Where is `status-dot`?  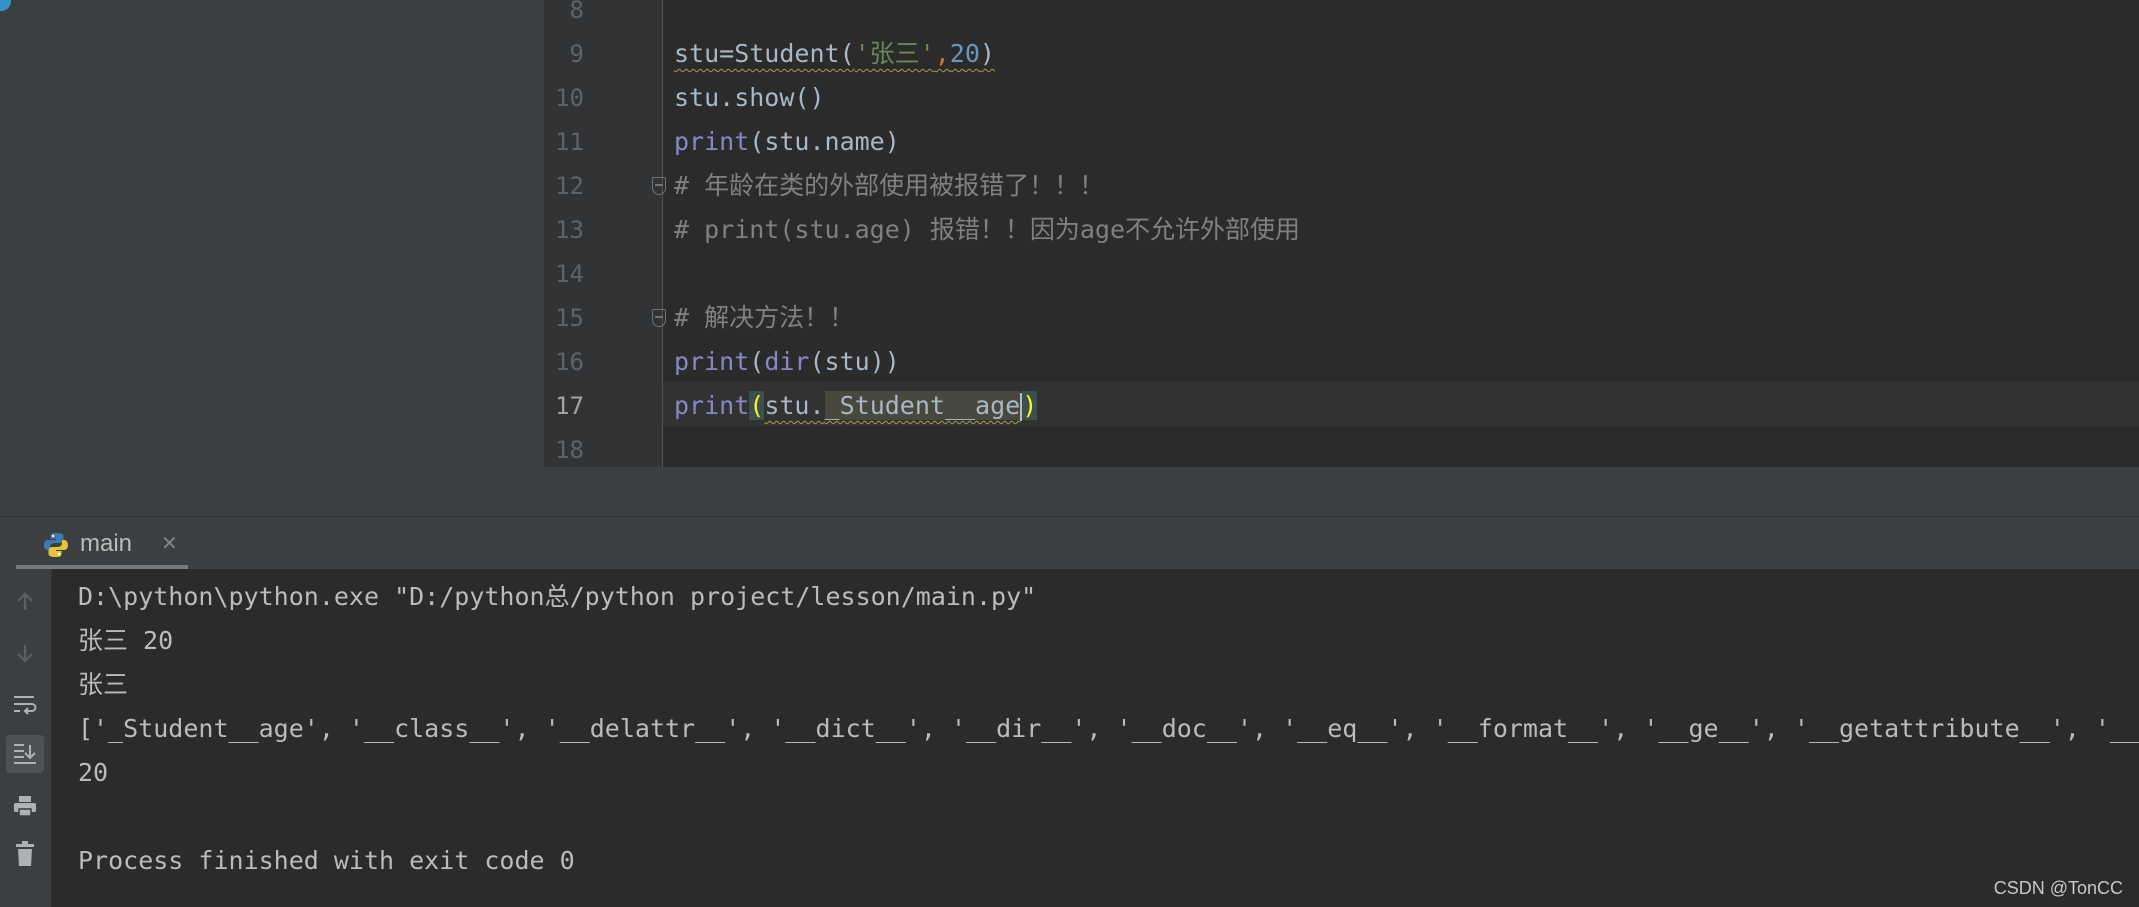 status-dot is located at coordinates (5, 5).